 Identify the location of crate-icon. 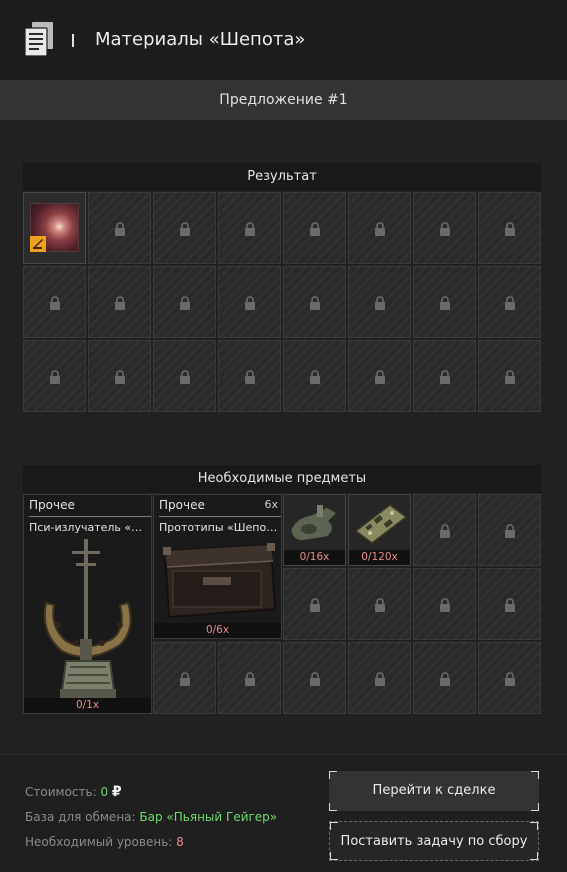
(219, 581).